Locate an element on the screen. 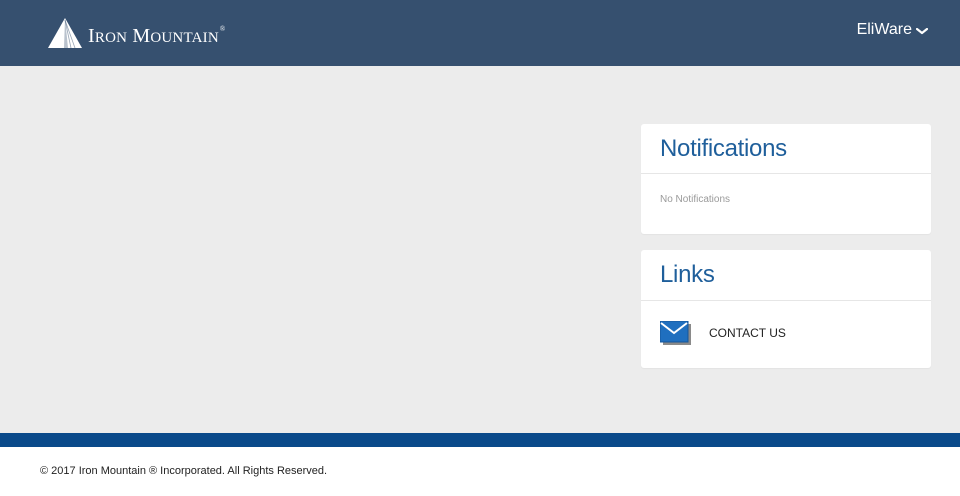 Image resolution: width=960 pixels, height=496 pixels. contact-us-label: CONTACT US is located at coordinates (747, 333).